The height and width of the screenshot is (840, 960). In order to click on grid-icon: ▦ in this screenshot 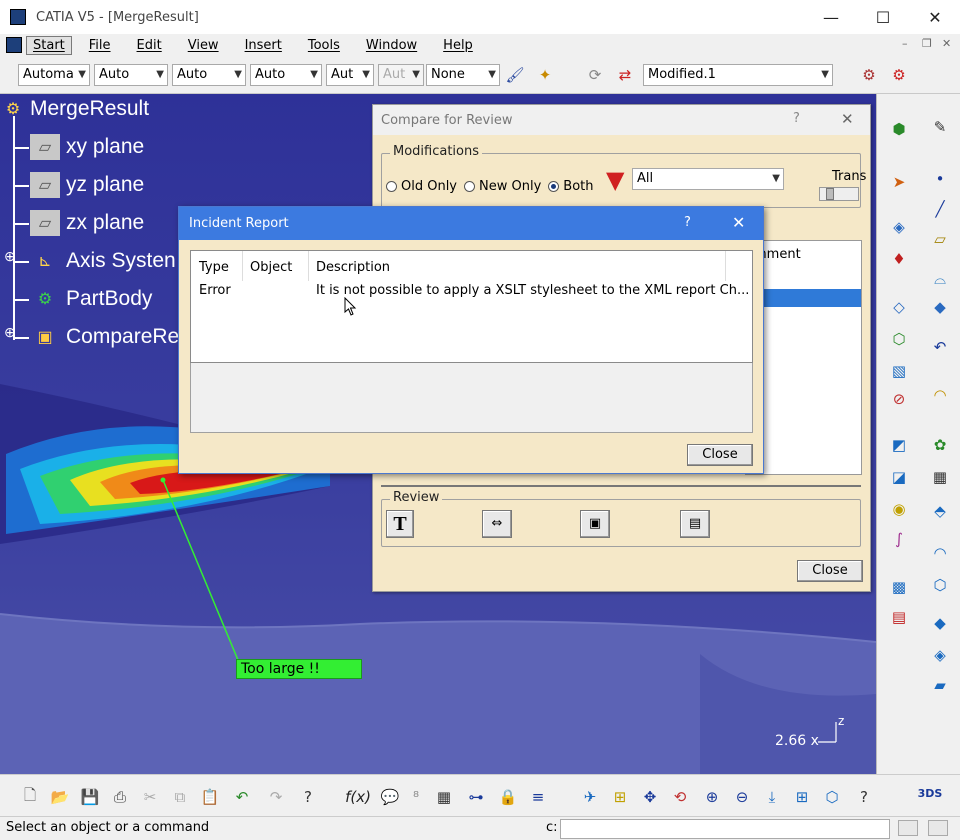, I will do `click(940, 477)`.